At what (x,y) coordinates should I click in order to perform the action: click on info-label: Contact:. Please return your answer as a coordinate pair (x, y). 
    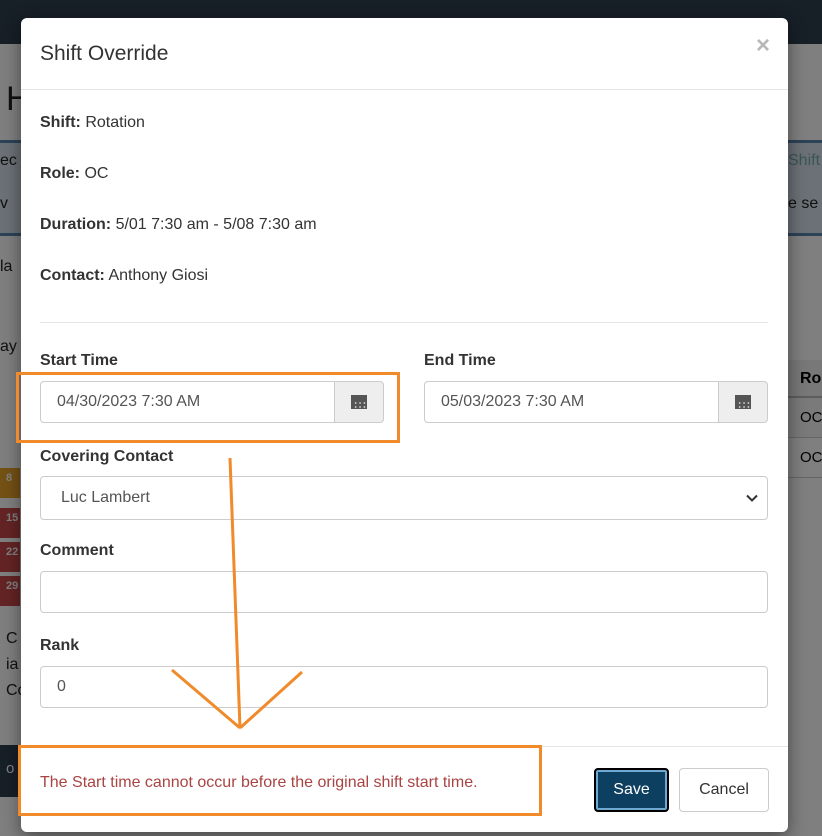
    Looking at the image, I should click on (72, 275).